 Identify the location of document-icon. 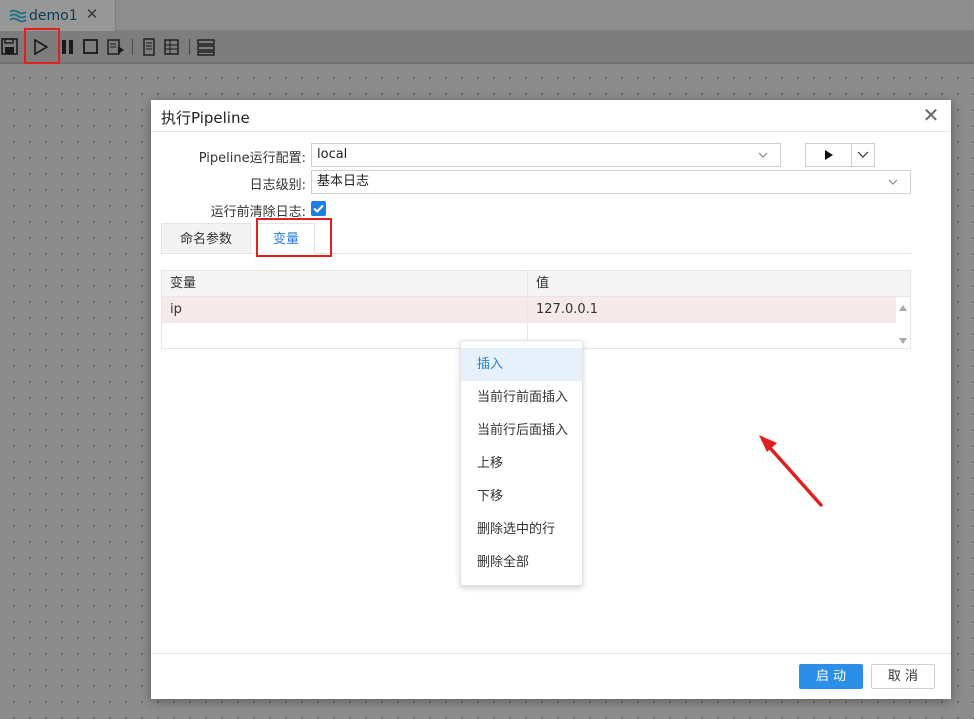
(149, 47).